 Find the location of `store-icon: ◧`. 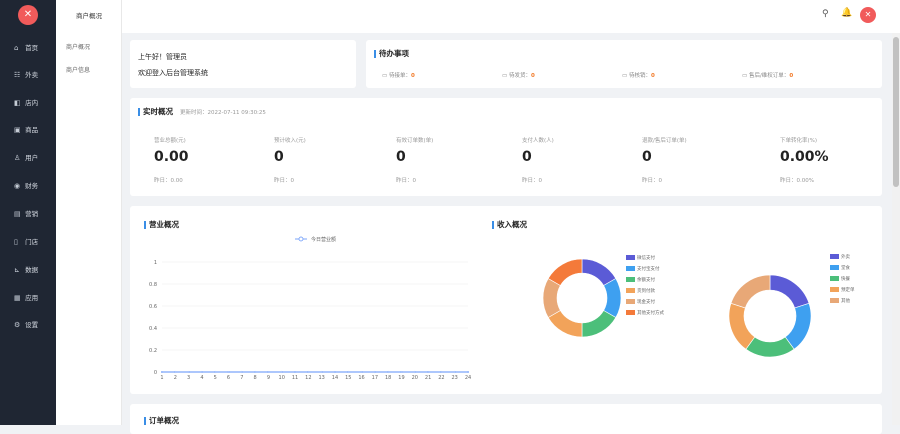

store-icon: ◧ is located at coordinates (17, 103).